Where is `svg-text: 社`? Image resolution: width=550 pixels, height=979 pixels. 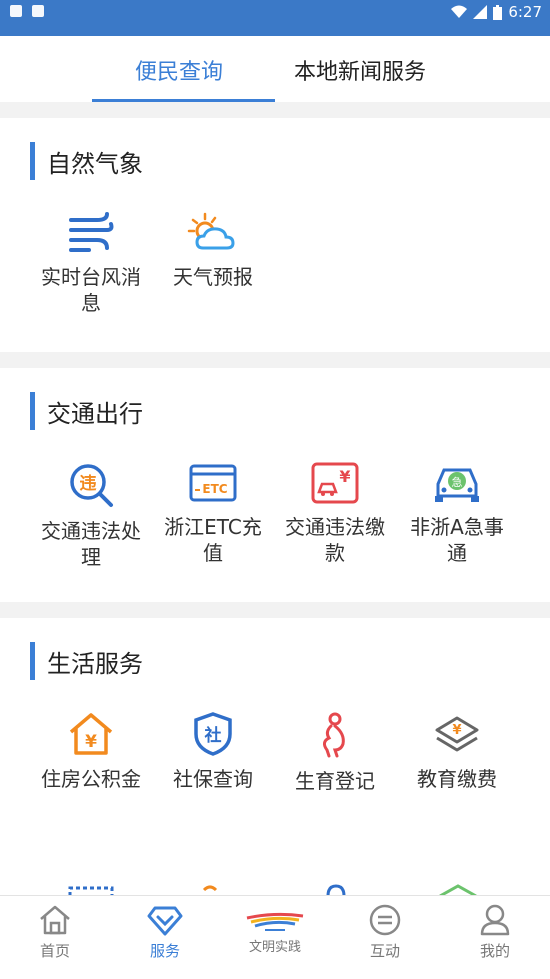
svg-text: 社 is located at coordinates (213, 735).